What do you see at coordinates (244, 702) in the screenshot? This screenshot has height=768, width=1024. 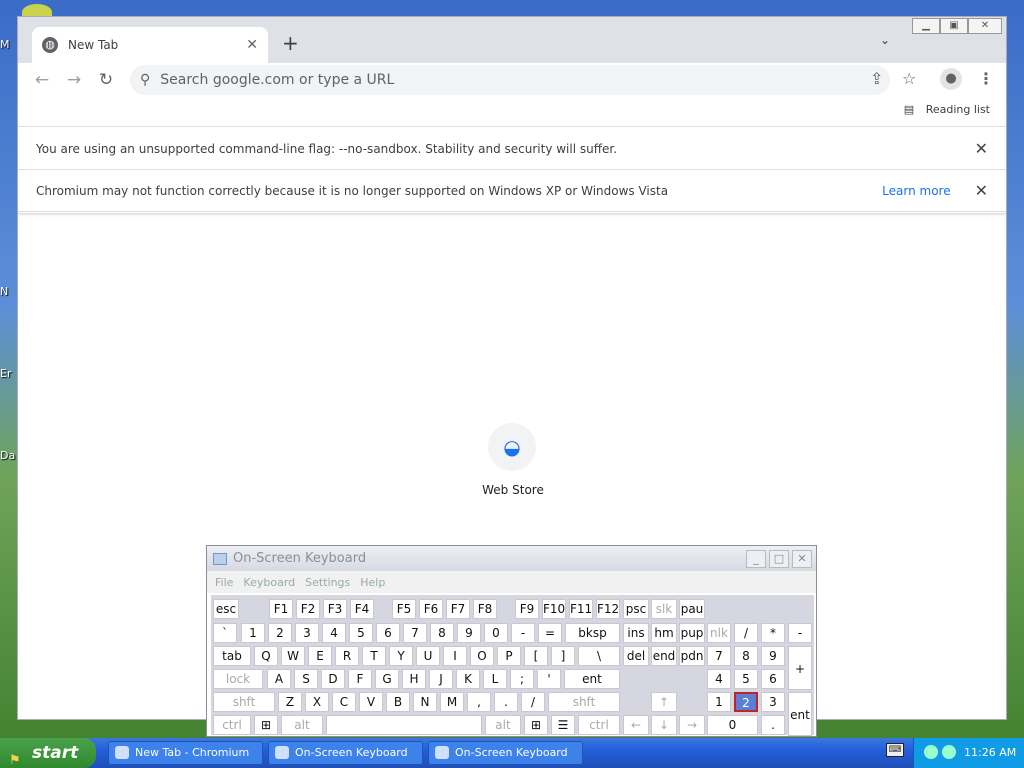 I see `osk-key: shft` at bounding box center [244, 702].